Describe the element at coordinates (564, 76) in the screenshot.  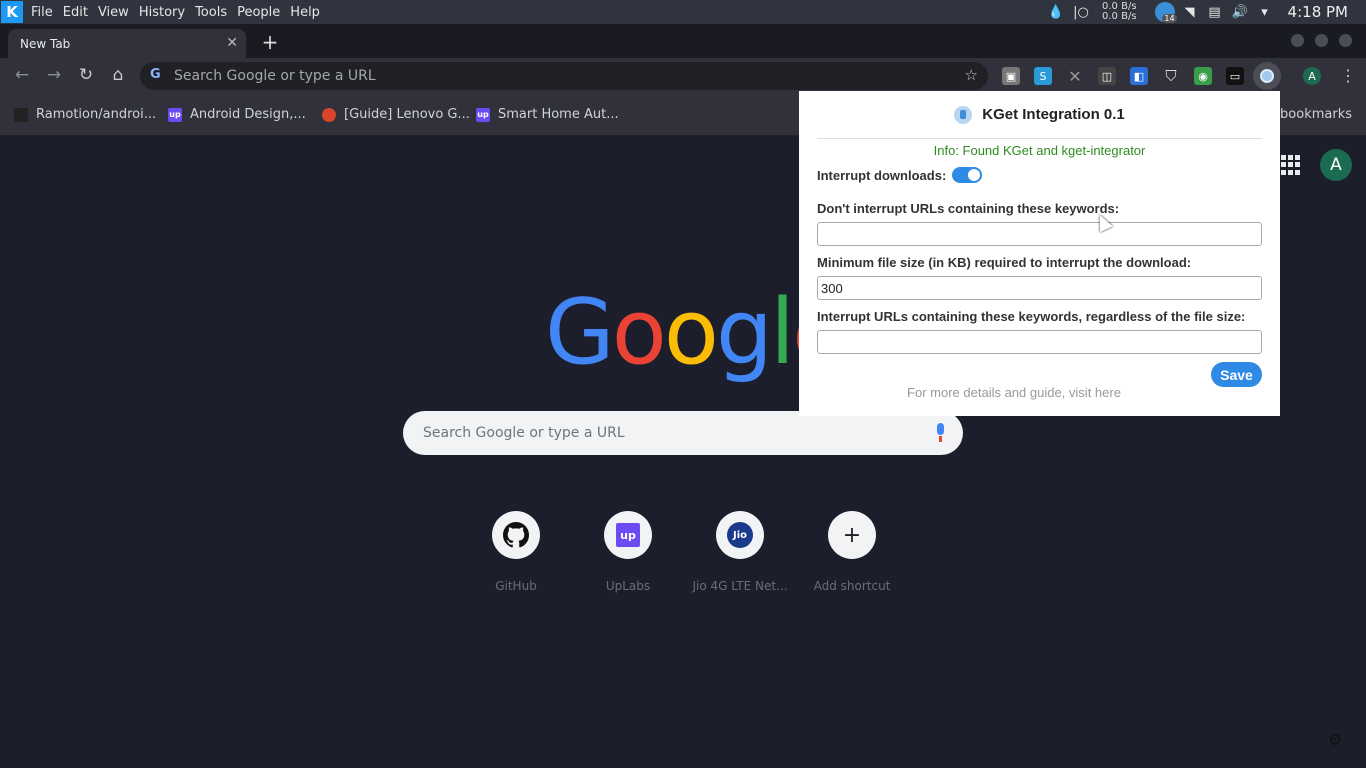
I see `address-bar: G Search Google or type a URL ☆` at that location.